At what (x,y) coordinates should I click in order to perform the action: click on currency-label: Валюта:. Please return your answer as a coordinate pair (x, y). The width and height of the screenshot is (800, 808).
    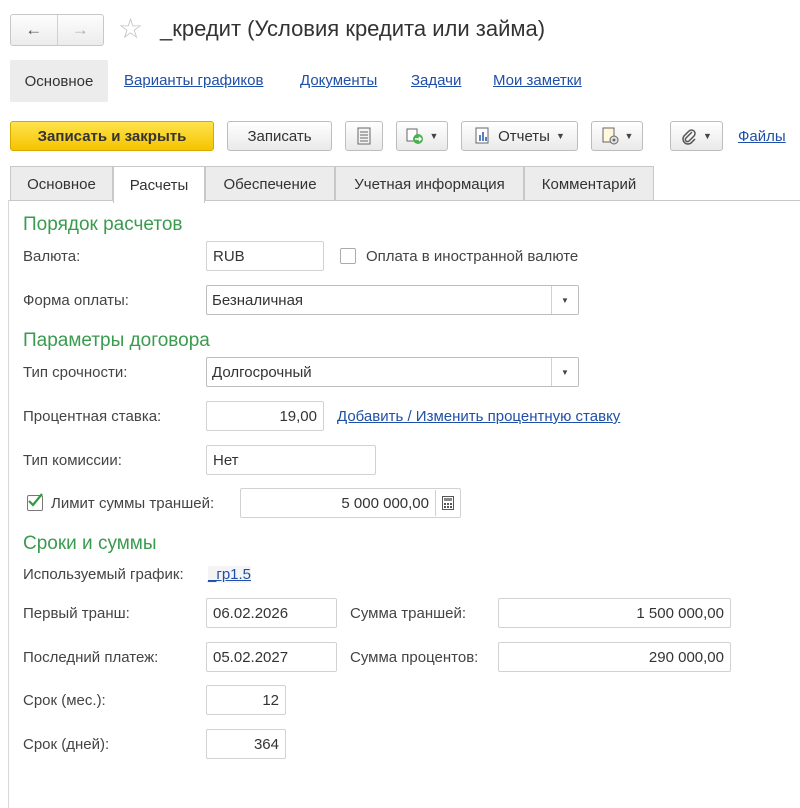
    Looking at the image, I should click on (52, 256).